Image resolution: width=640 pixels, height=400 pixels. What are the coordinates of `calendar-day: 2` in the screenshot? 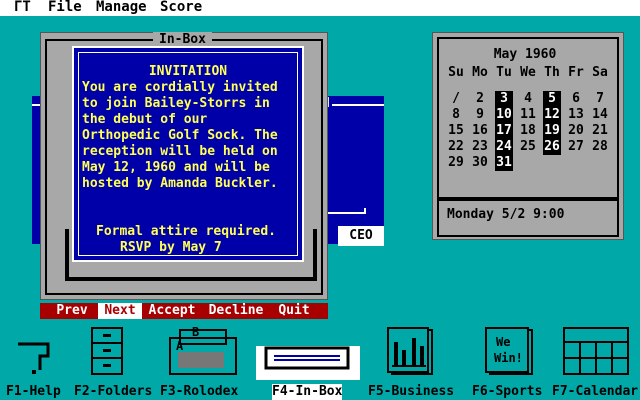 It's located at (480, 99).